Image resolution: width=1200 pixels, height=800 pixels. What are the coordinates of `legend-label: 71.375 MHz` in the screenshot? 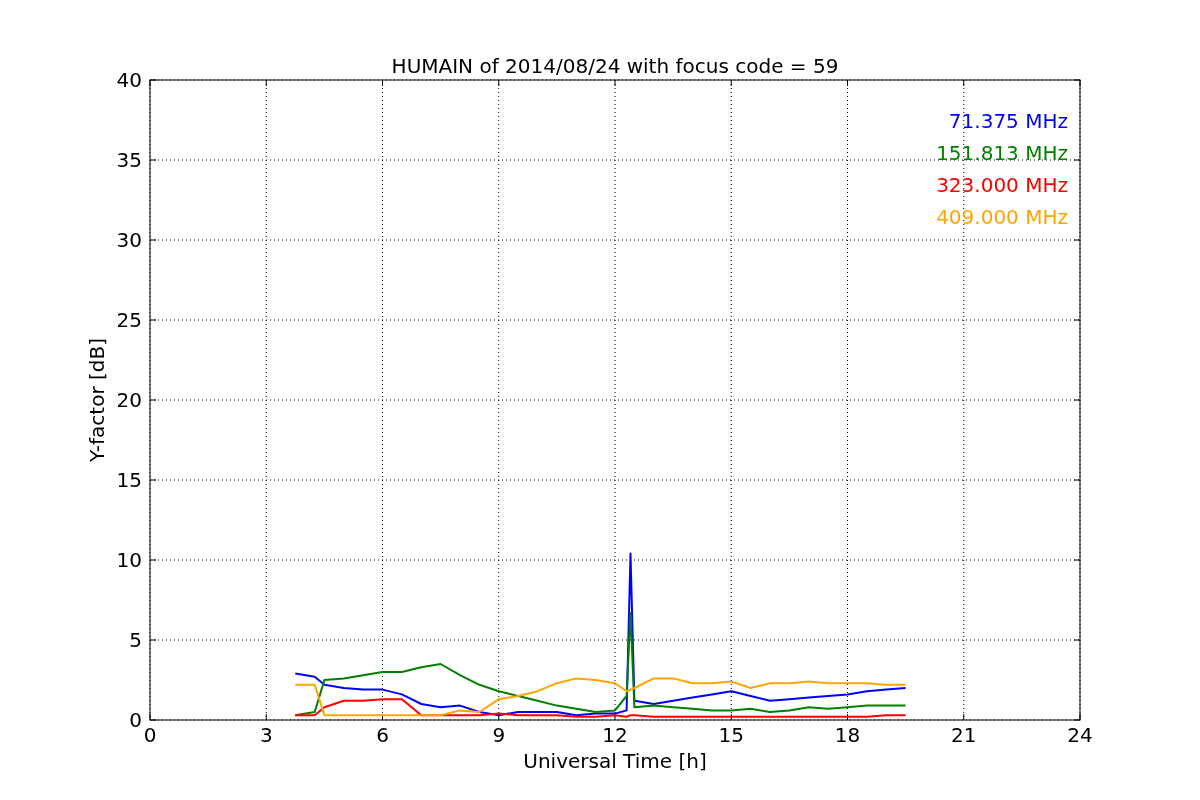 It's located at (1008, 121).